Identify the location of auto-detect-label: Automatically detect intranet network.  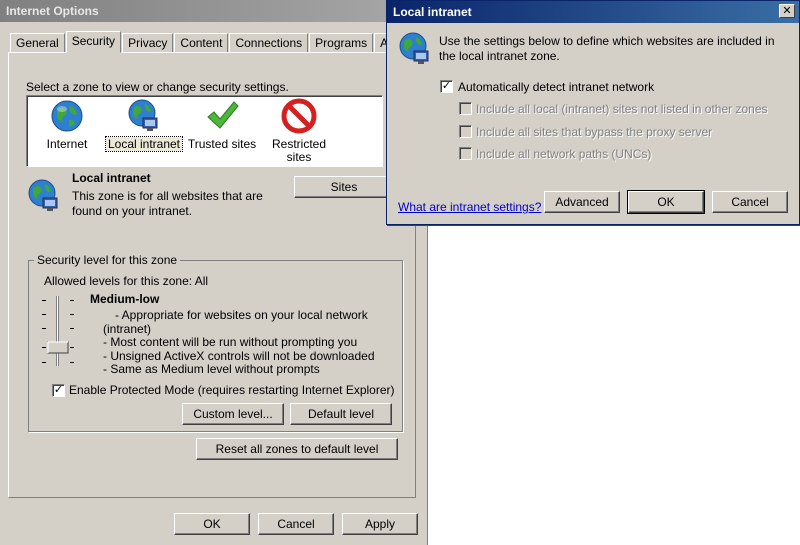
(556, 87).